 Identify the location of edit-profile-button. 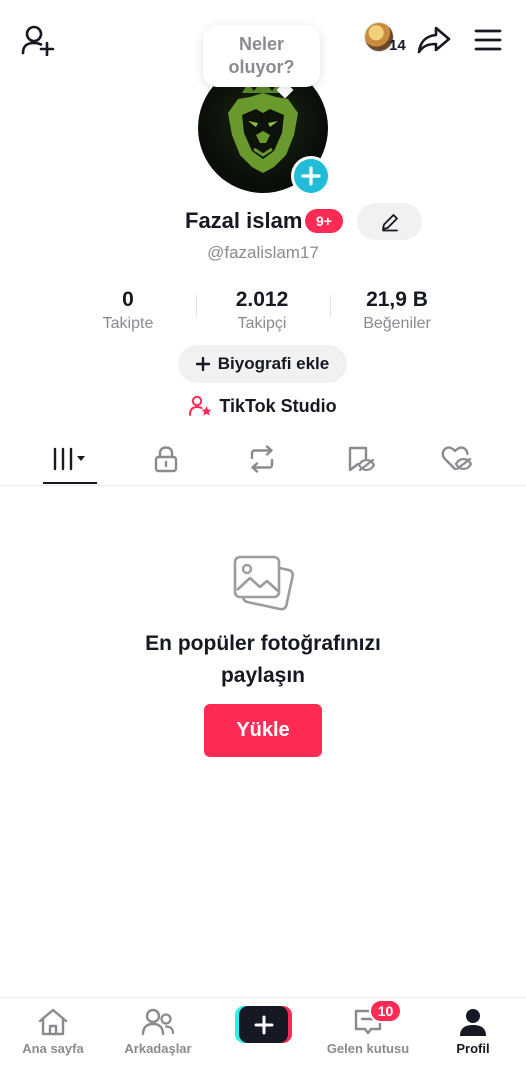
(389, 221).